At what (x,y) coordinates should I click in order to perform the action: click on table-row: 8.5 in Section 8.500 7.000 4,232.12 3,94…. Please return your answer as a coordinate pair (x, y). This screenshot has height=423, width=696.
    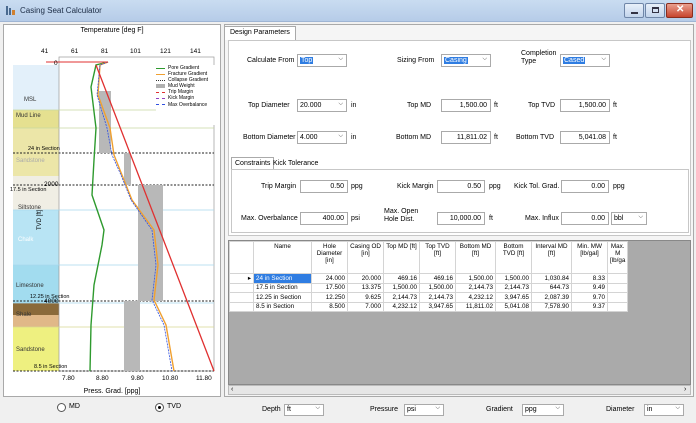
    Looking at the image, I should click on (429, 306).